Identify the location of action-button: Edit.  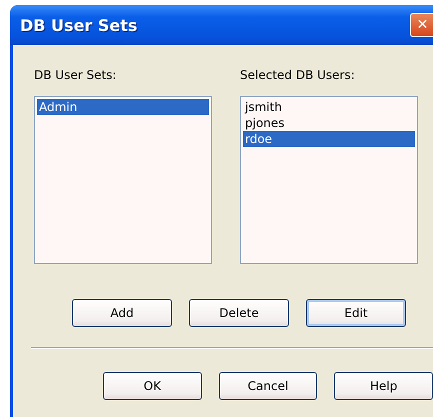
(356, 313).